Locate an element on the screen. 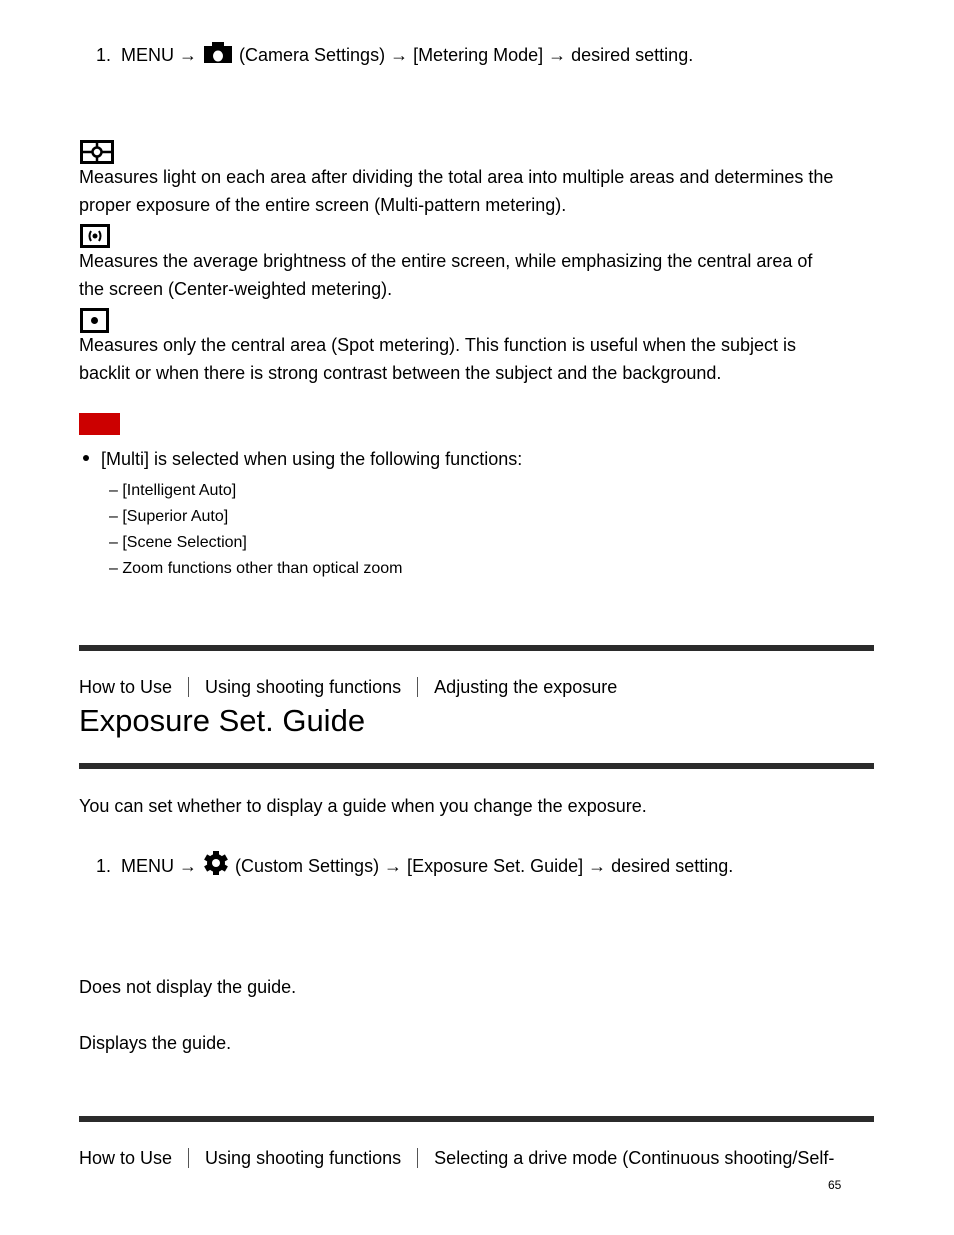  gear-icon is located at coordinates (216, 865).